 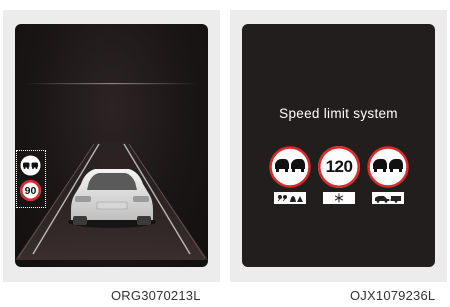 I want to click on right-speed-limit-value: 120, so click(x=339, y=166).